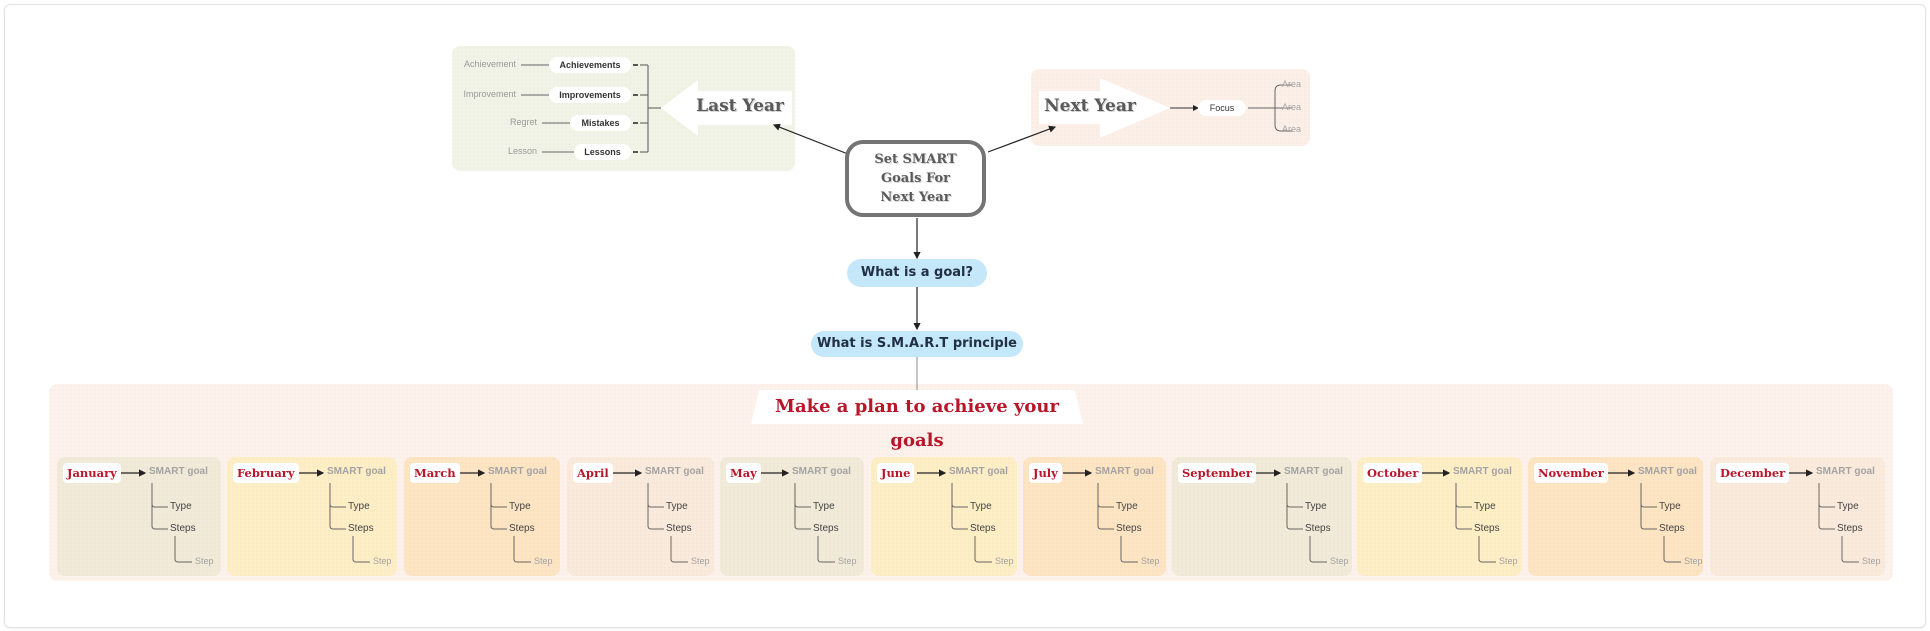  I want to click on month-label: October, so click(1393, 473).